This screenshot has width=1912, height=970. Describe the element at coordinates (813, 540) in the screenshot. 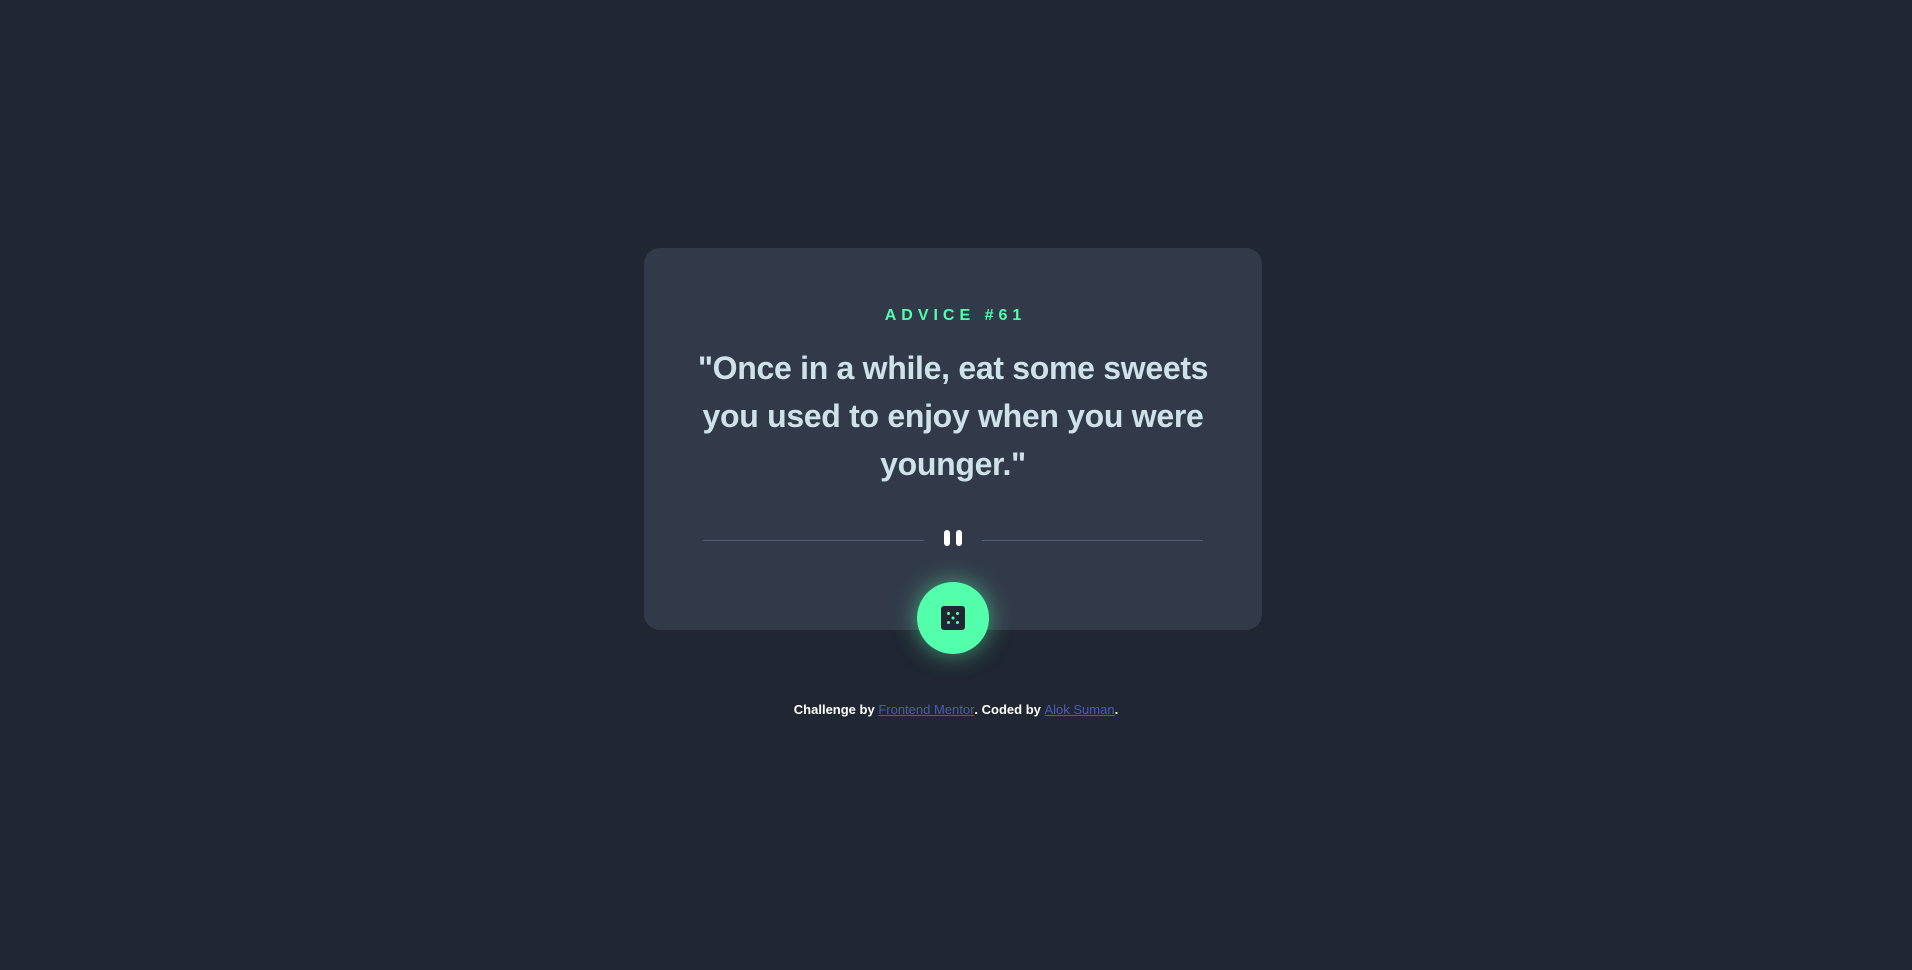

I see `divider-line-left` at that location.